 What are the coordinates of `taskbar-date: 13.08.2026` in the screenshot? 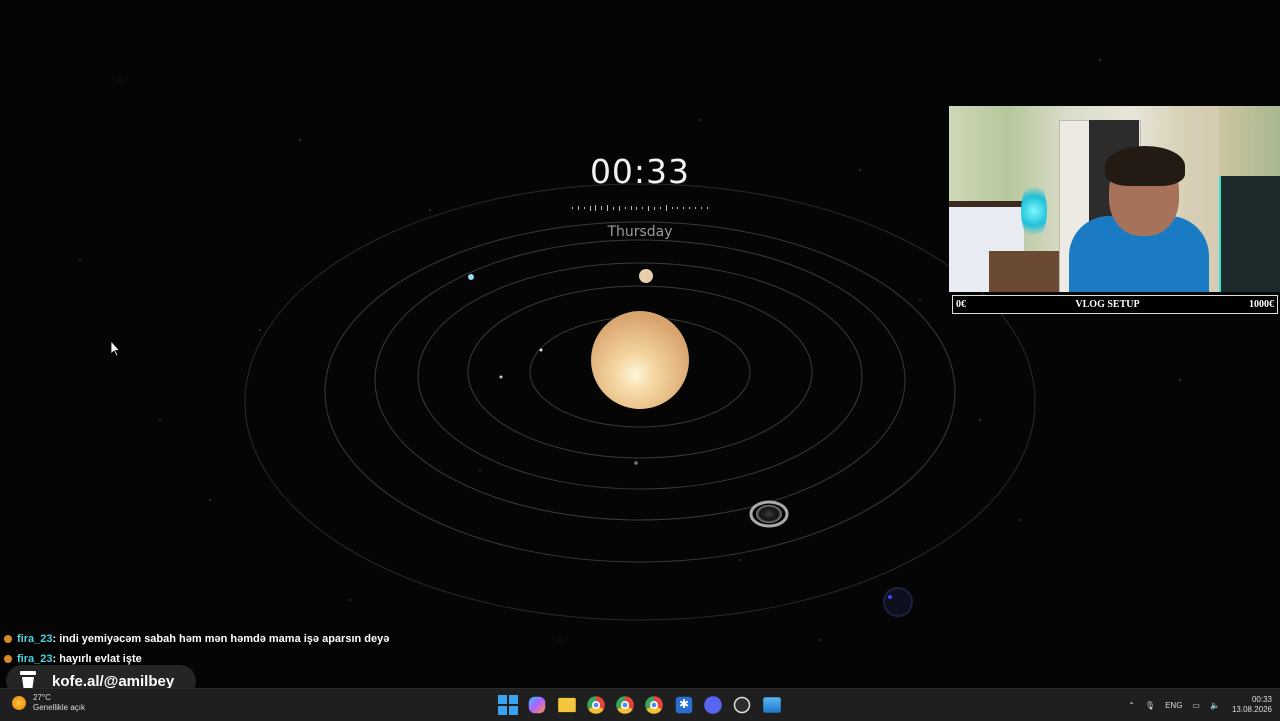 It's located at (1251, 709).